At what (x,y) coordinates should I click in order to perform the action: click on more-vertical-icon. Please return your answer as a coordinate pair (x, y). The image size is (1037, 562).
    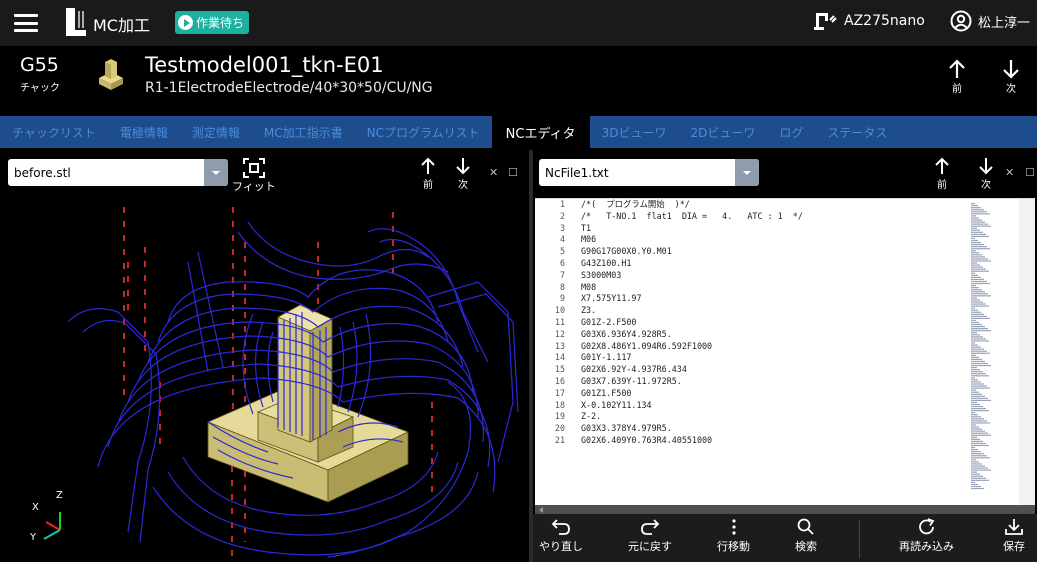
    Looking at the image, I should click on (733, 527).